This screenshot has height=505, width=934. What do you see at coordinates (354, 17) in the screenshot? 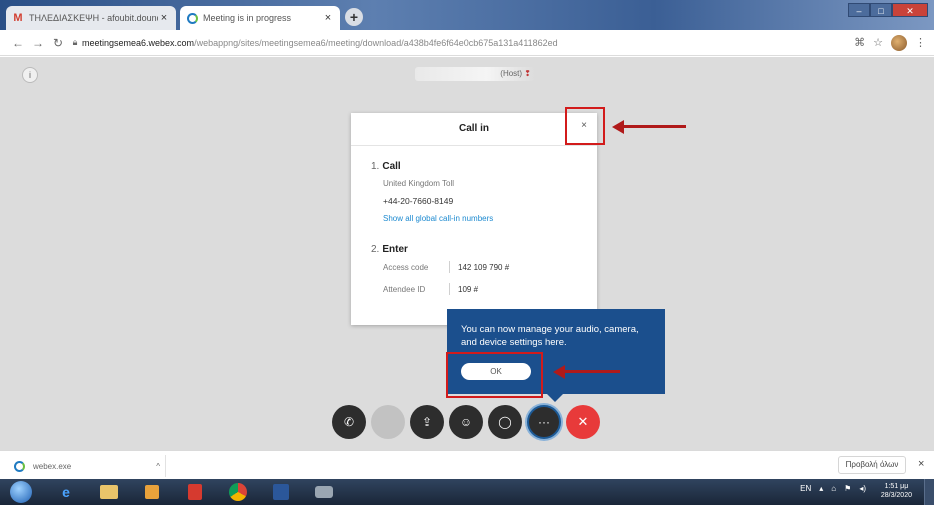
I see `new-tab-button: +` at bounding box center [354, 17].